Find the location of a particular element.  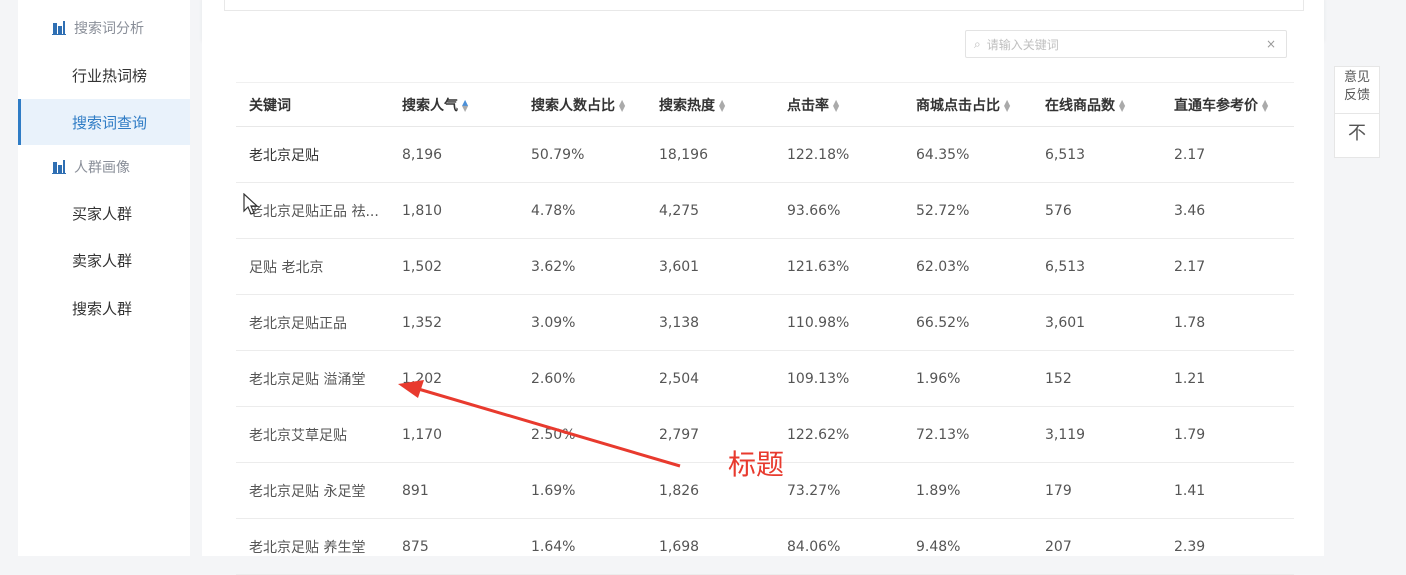

mouse-cursor-icon is located at coordinates (251, 204).